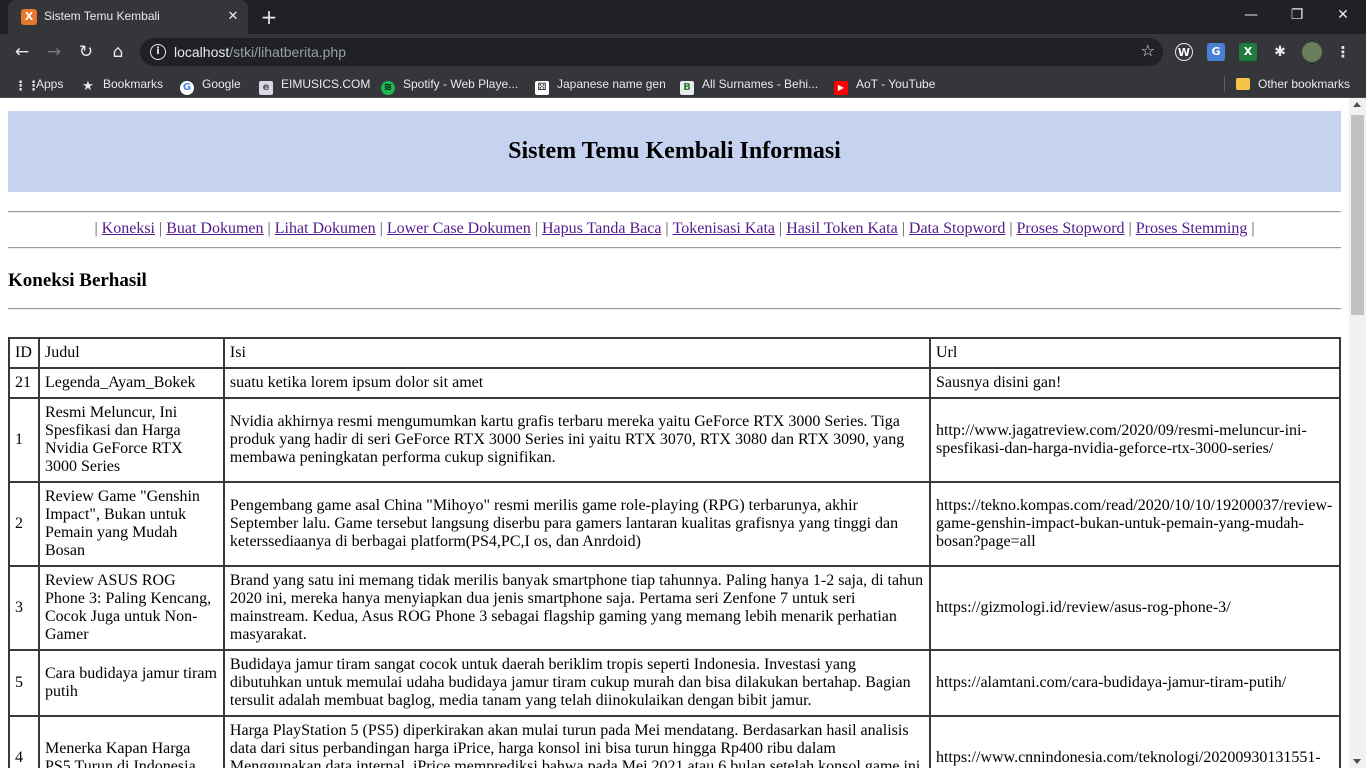  I want to click on table-header-row: ID Judul Isi Url, so click(675, 353).